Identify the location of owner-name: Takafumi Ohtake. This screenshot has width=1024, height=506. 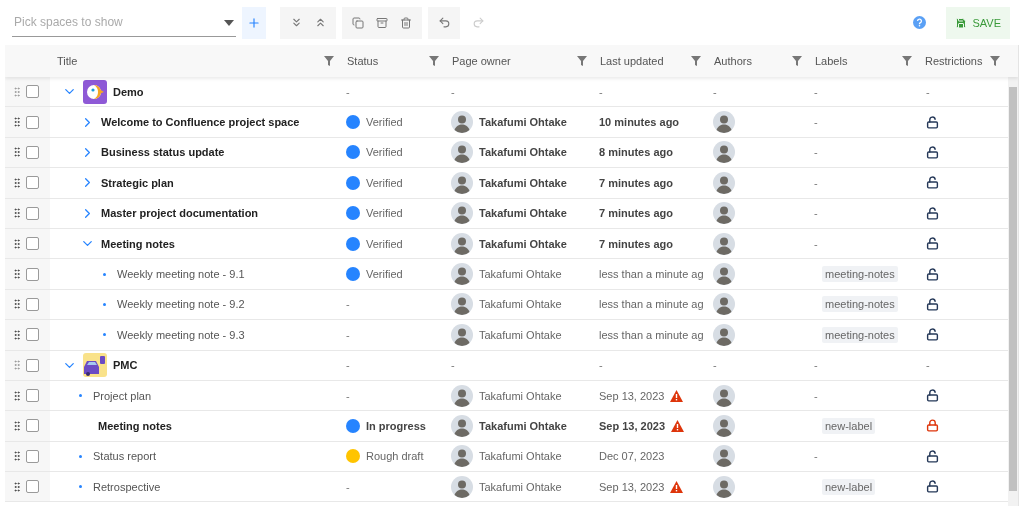
(523, 213).